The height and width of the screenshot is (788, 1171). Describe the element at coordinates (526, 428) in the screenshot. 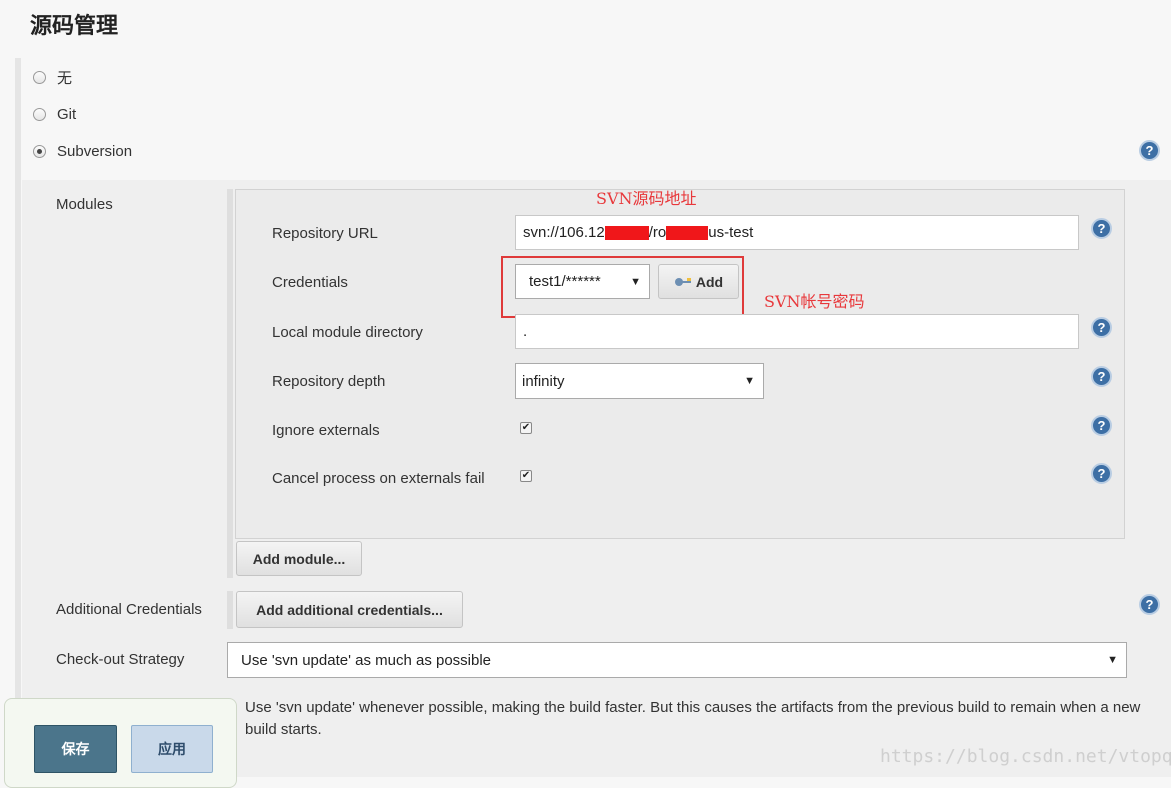

I see `ignore-externals-checkbox: ✔` at that location.